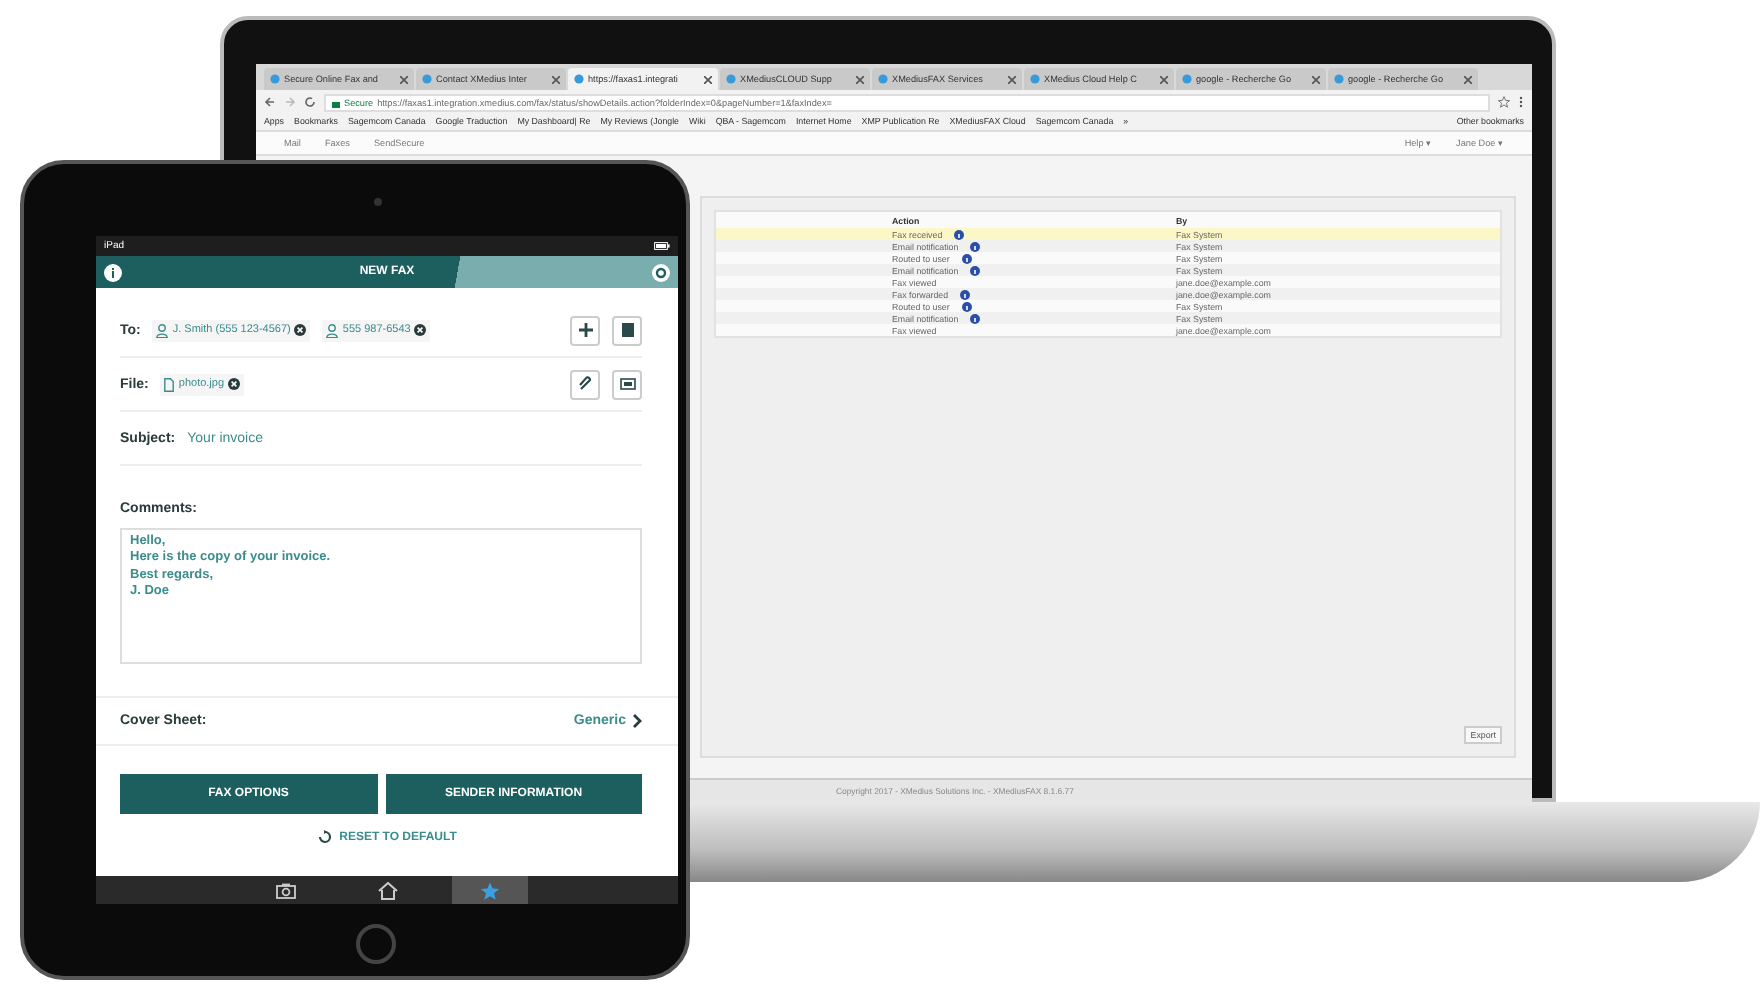  I want to click on attach-button, so click(585, 384).